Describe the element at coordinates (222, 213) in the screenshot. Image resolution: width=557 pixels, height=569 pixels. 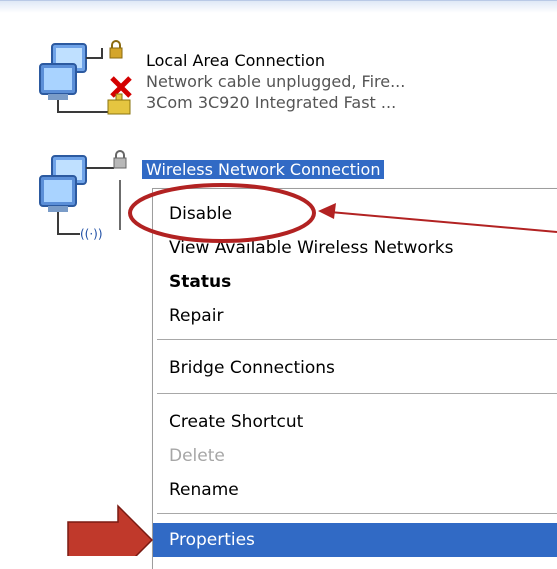
I see `highlight-ellipse` at that location.